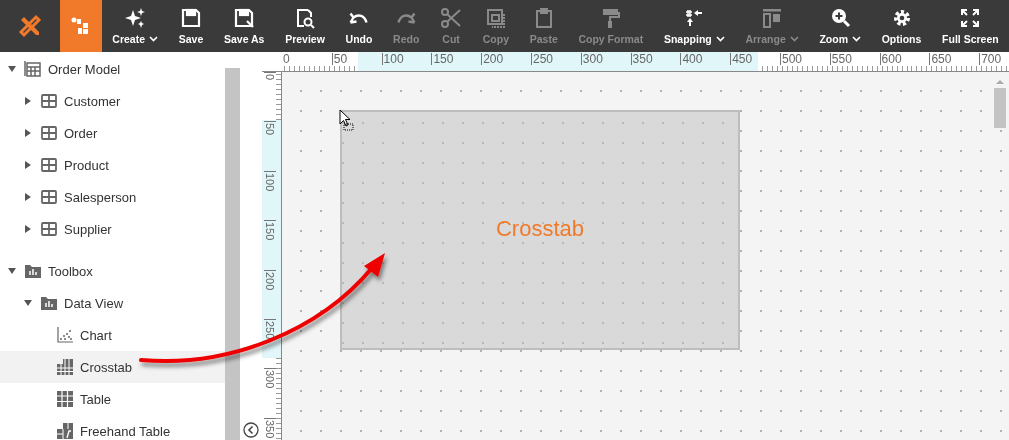 This screenshot has height=440, width=1009. What do you see at coordinates (772, 18) in the screenshot?
I see `arrange-icon` at bounding box center [772, 18].